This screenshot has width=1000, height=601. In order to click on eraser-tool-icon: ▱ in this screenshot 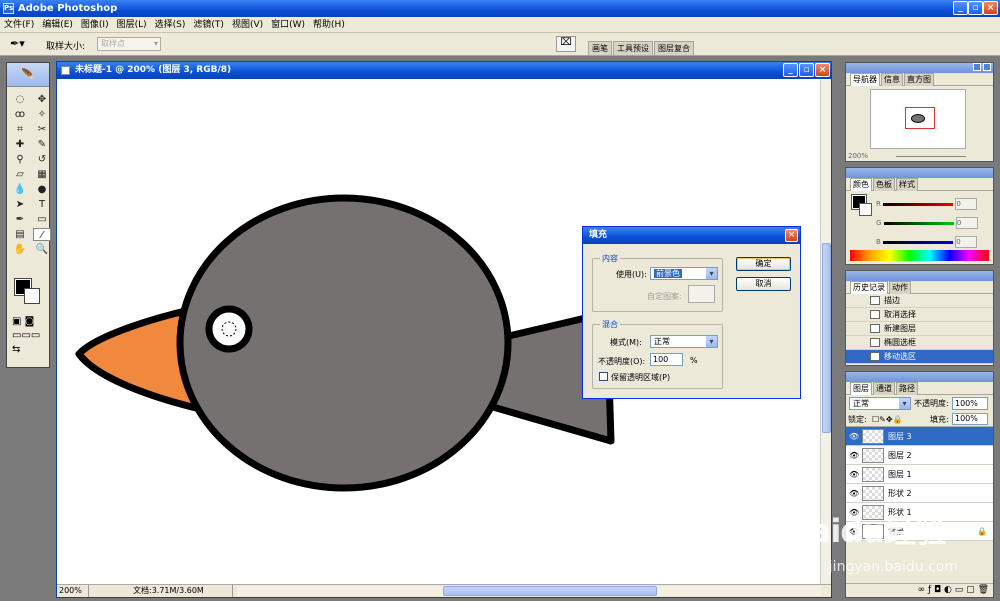, I will do `click(20, 174)`.